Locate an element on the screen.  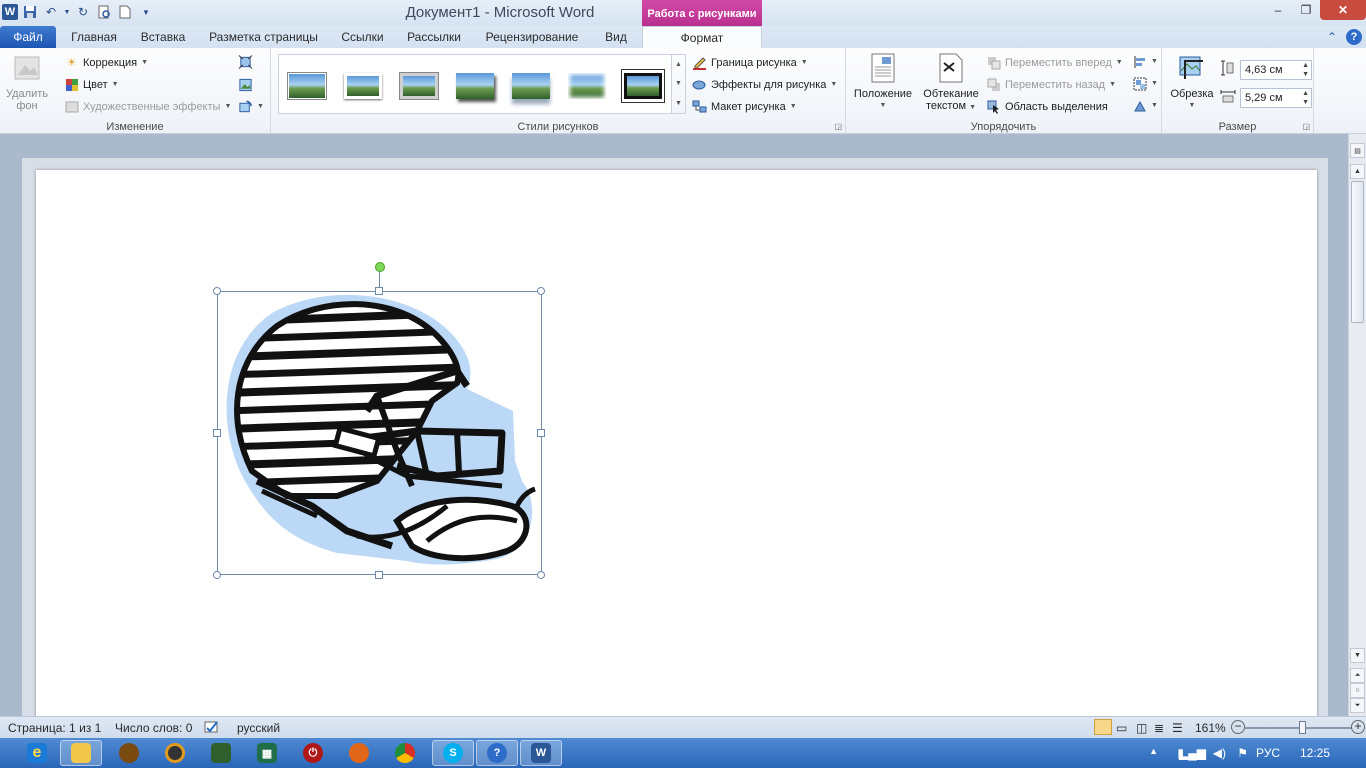
dialog-launcher-icon: ◲ is located at coordinates (838, 126).